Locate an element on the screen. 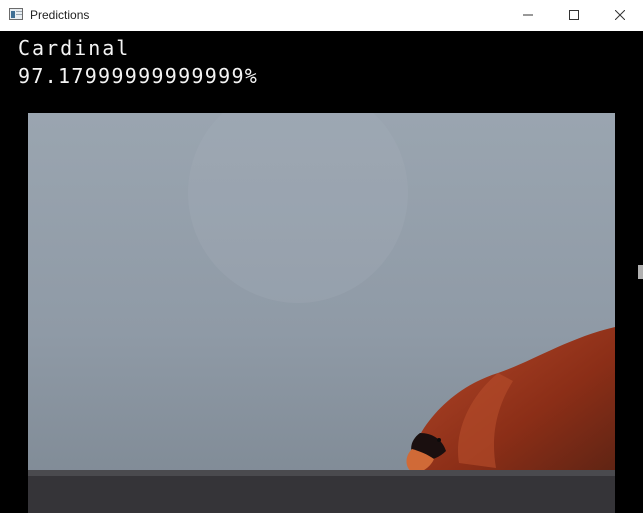 This screenshot has width=643, height=513. maximize-icon is located at coordinates (574, 15).